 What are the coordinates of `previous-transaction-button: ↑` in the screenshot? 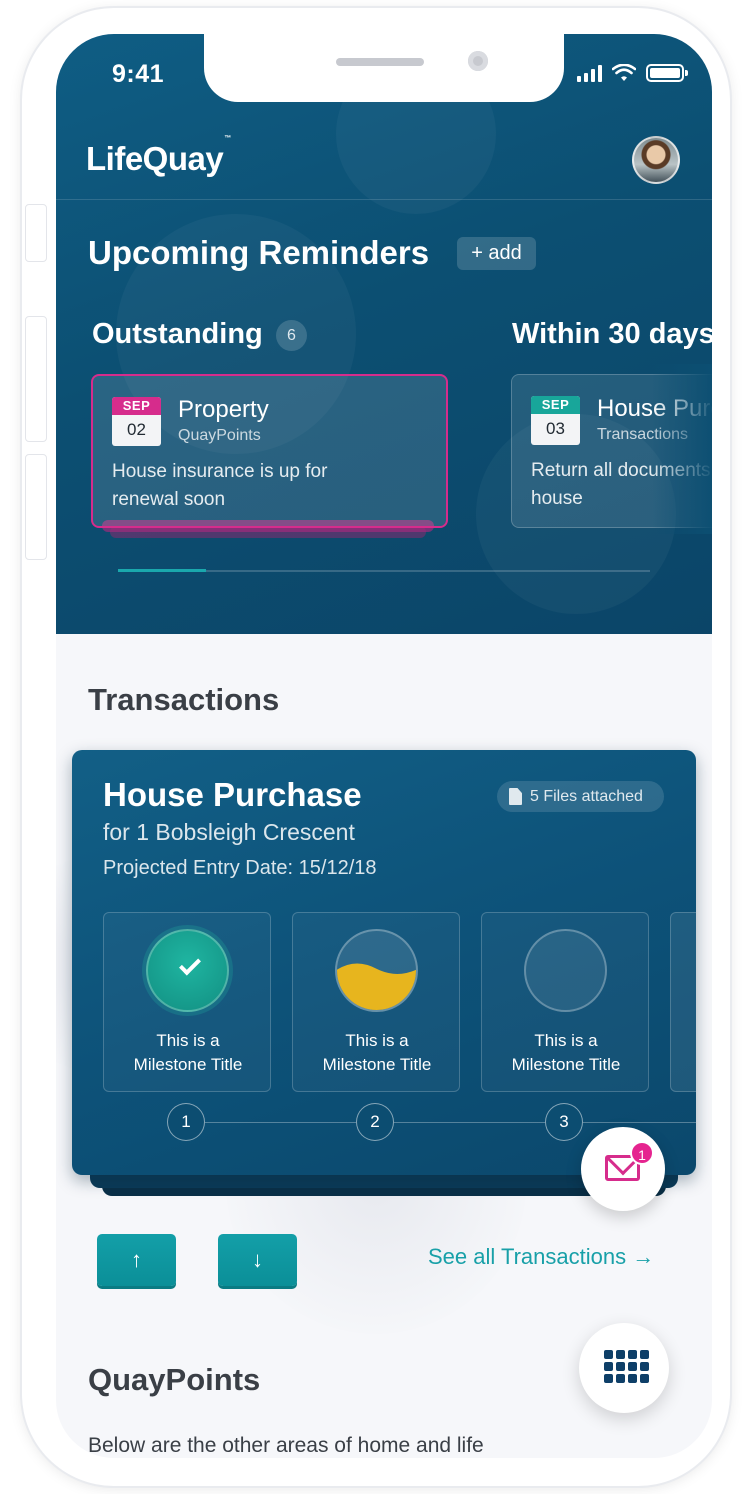 It's located at (136, 1260).